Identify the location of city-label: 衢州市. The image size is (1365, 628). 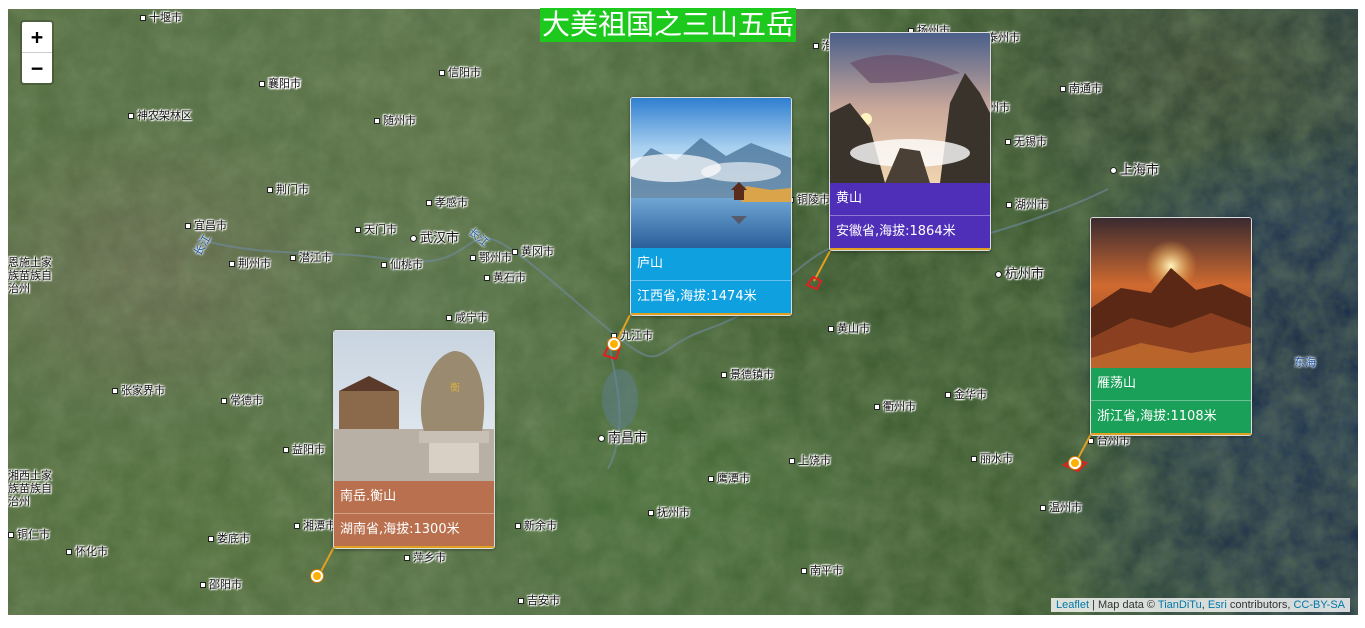
(895, 406).